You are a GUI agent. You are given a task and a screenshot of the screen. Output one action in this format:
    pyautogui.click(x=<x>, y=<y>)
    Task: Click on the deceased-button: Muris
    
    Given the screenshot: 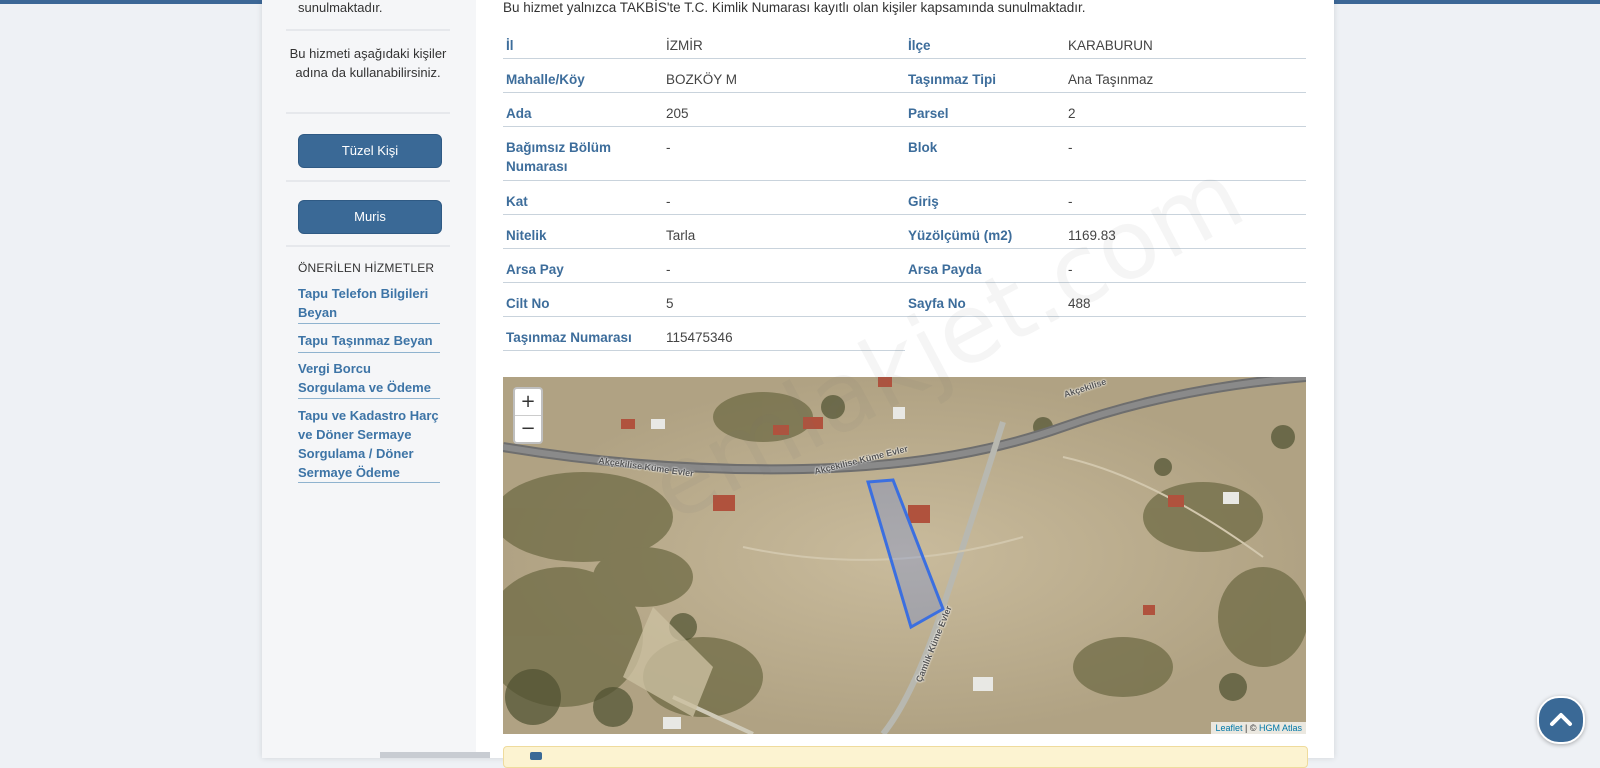 What is the action you would take?
    pyautogui.click(x=370, y=217)
    